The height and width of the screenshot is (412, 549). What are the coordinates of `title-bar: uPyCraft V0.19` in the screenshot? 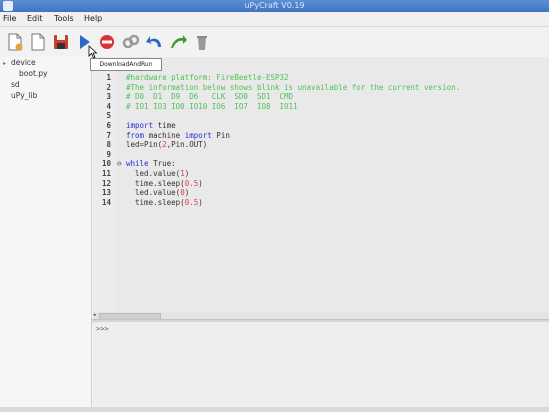 It's located at (274, 6).